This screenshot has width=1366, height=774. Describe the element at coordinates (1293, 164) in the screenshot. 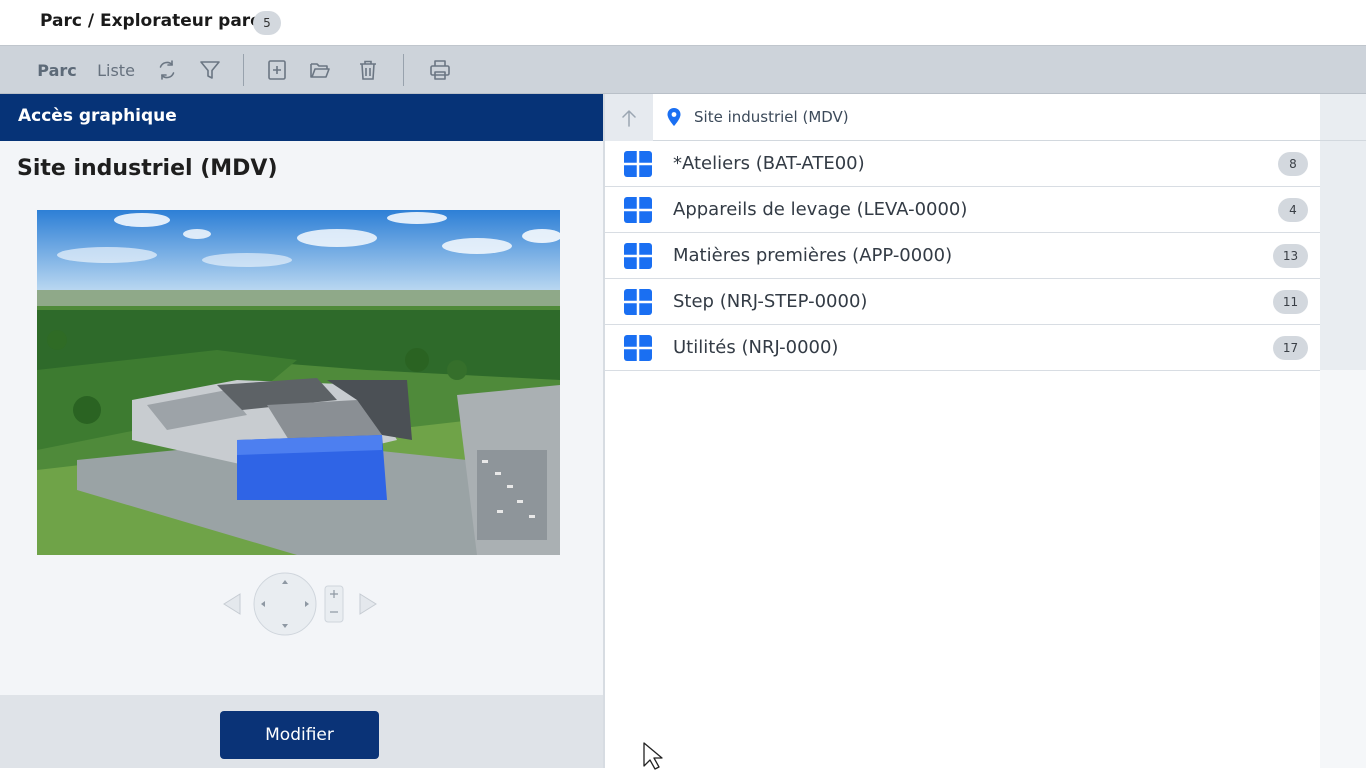

I see `list-item-count: 8` at that location.